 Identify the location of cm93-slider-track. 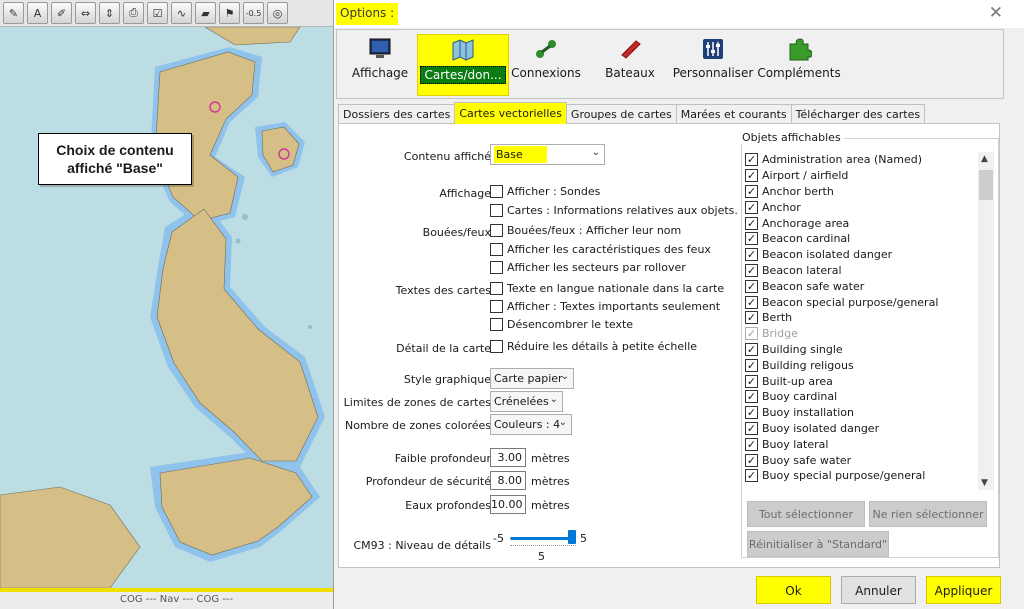
(543, 538).